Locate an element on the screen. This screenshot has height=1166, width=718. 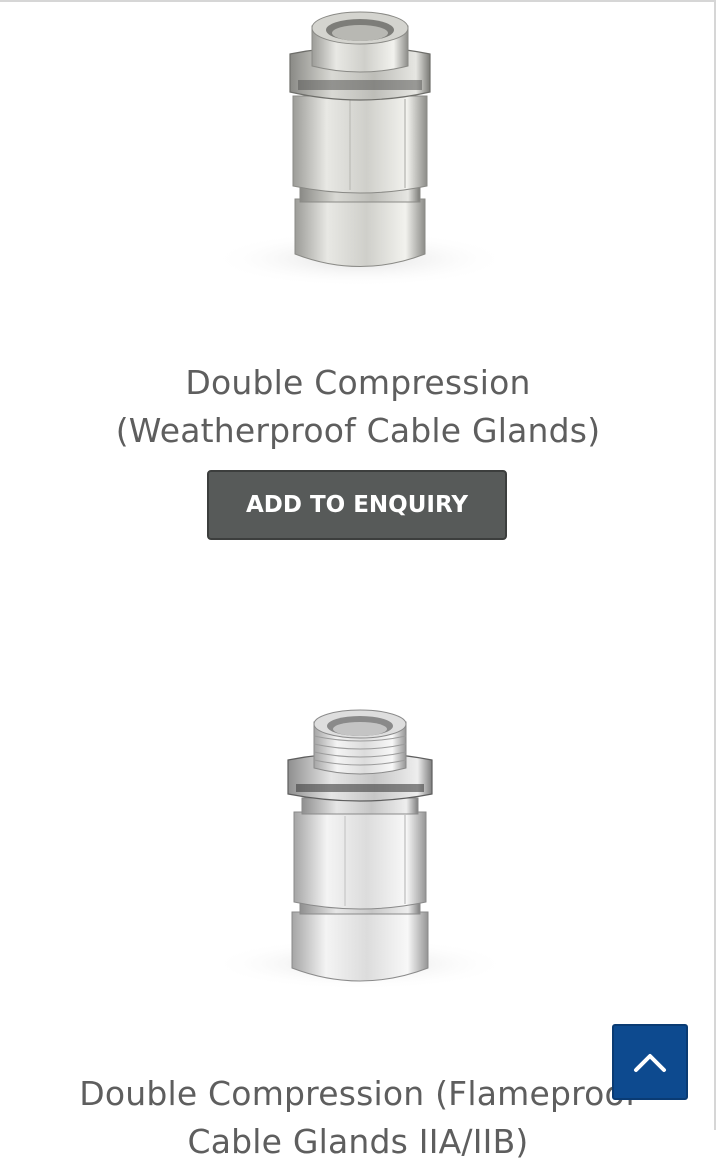
product-title-line2: (Weatherproof Cable Glands) is located at coordinates (358, 430).